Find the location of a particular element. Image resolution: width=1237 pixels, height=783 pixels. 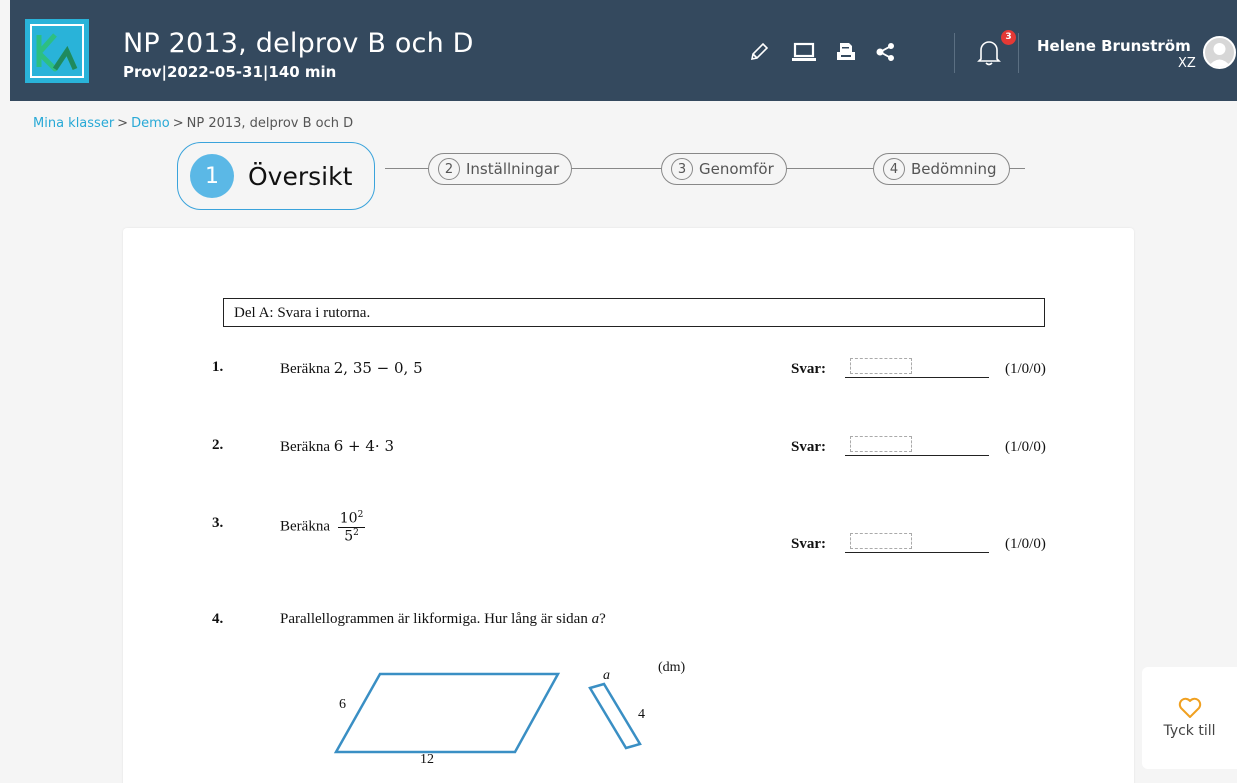

question-math: 2, 35 − 0, 5 is located at coordinates (378, 368).